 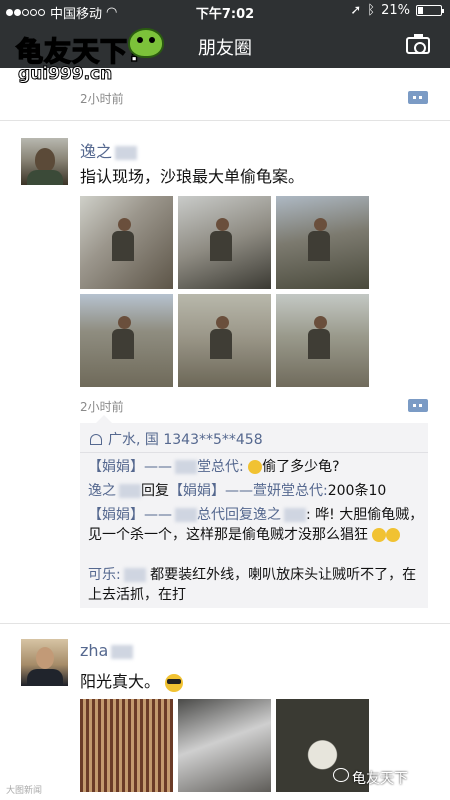 What do you see at coordinates (102, 407) in the screenshot?
I see `post-time: 2小时前` at bounding box center [102, 407].